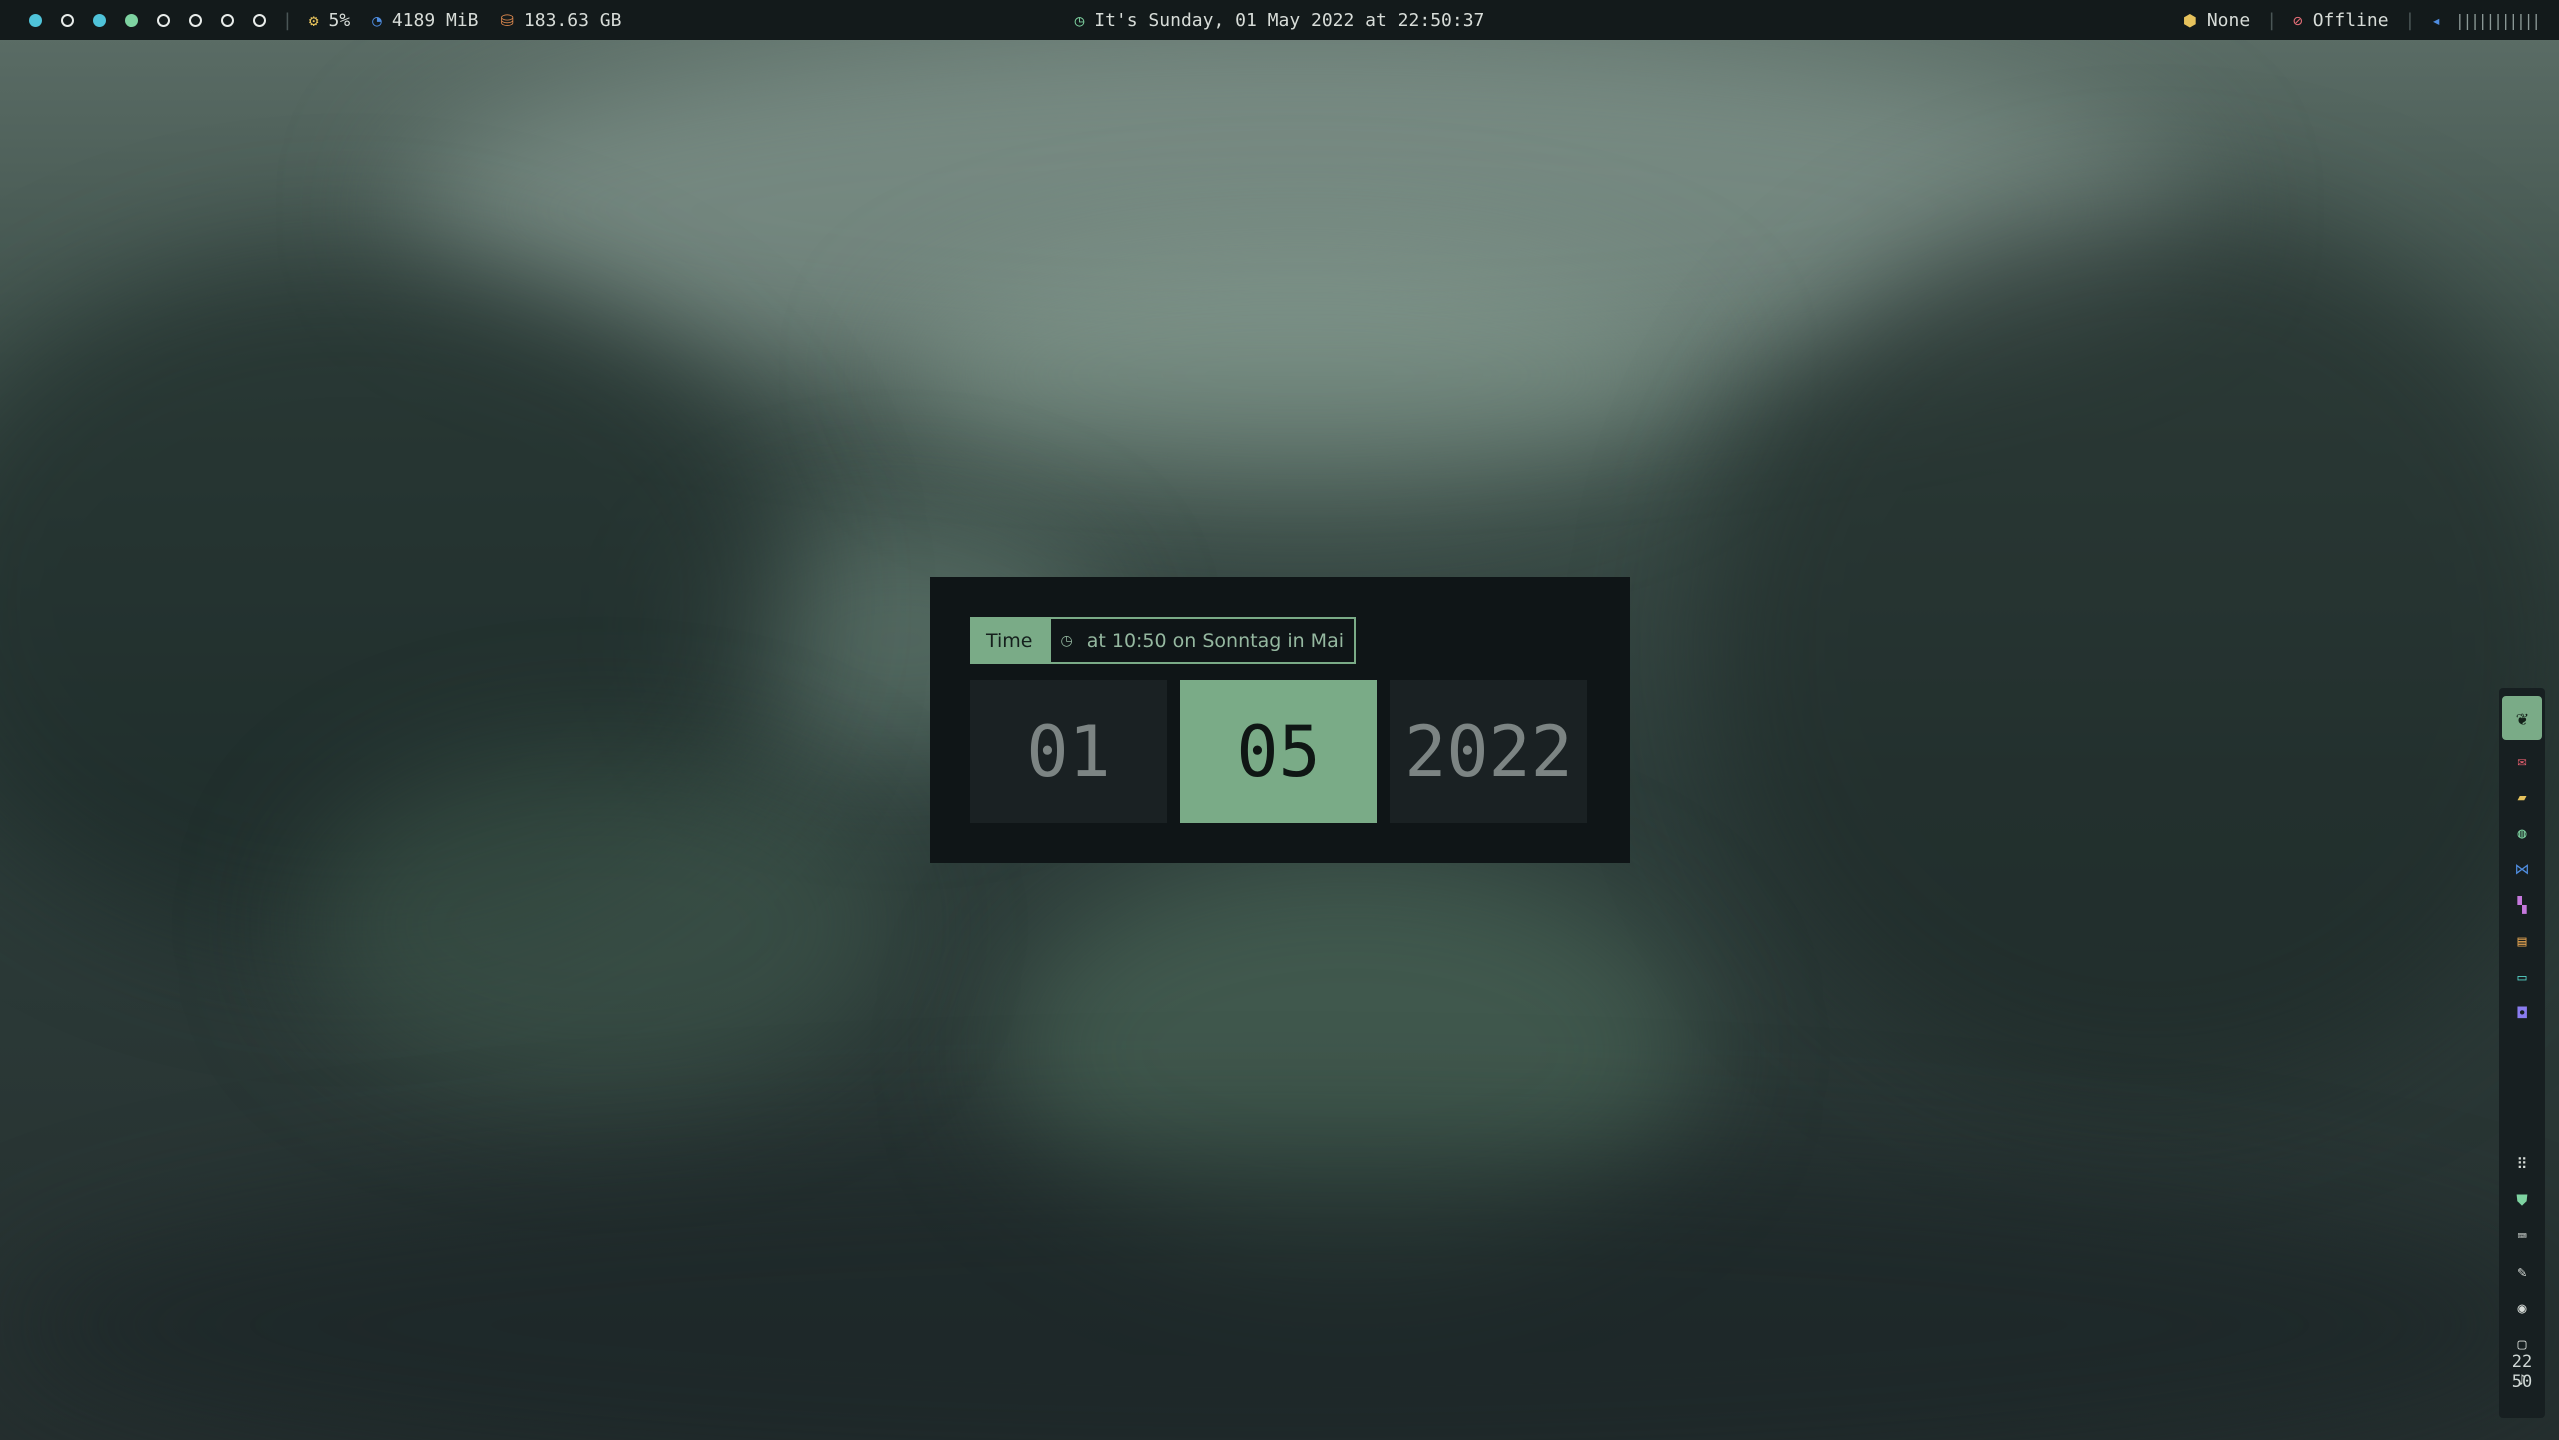  Describe the element at coordinates (435, 20) in the screenshot. I see `memory-value: 4189 MiB` at that location.